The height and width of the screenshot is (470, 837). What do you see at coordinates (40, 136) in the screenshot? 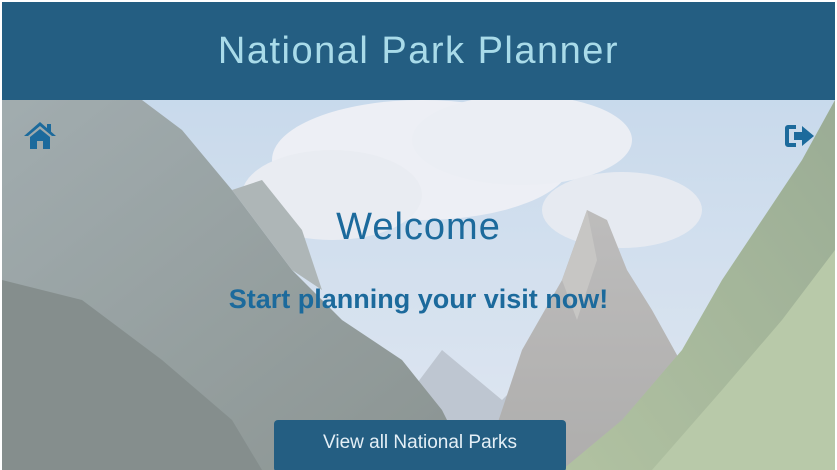
I see `home-icon` at bounding box center [40, 136].